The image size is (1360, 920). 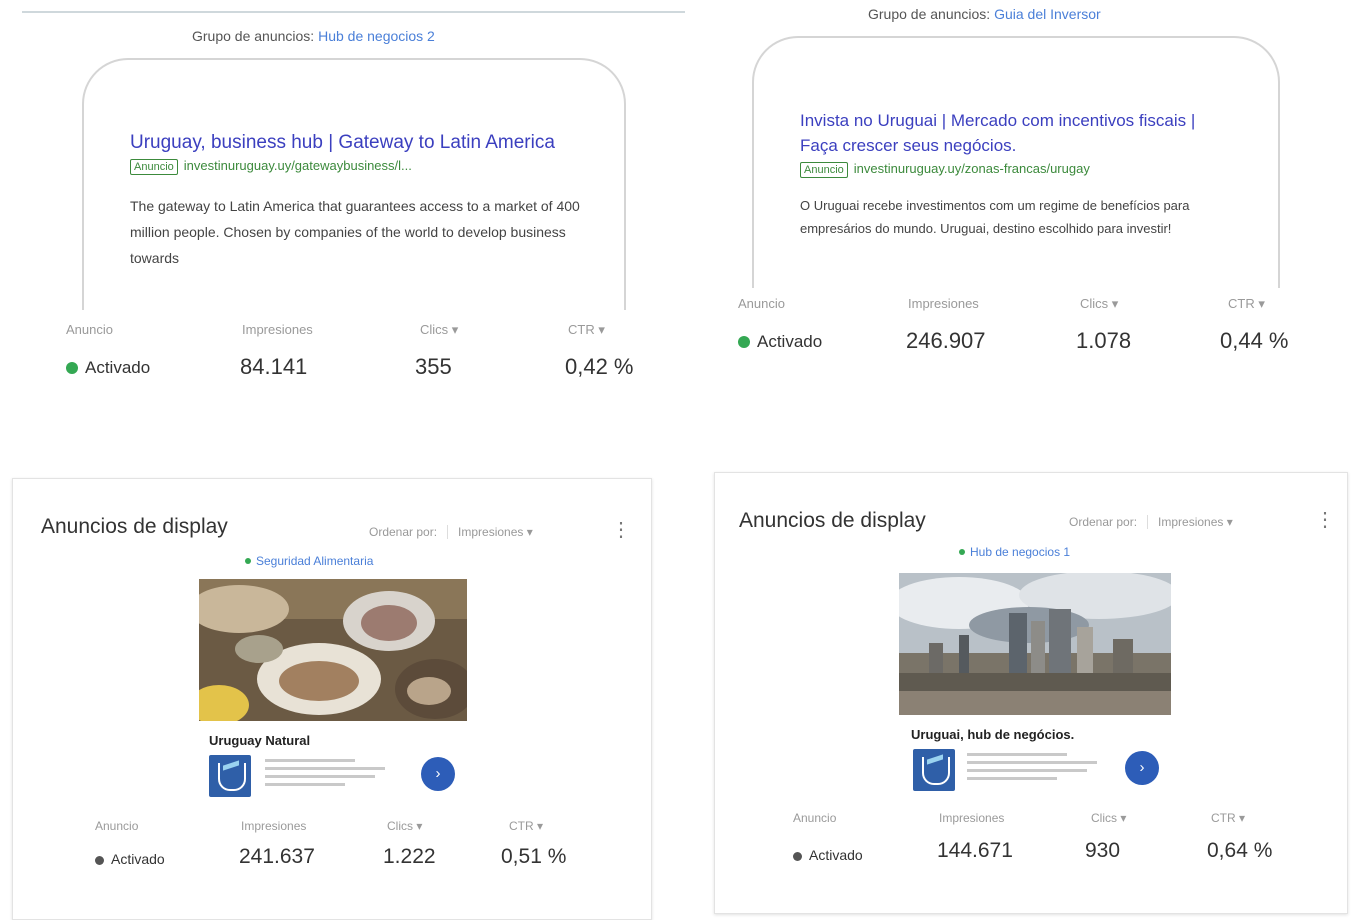 What do you see at coordinates (534, 856) in the screenshot?
I see `ctr-value: 0,51 %` at bounding box center [534, 856].